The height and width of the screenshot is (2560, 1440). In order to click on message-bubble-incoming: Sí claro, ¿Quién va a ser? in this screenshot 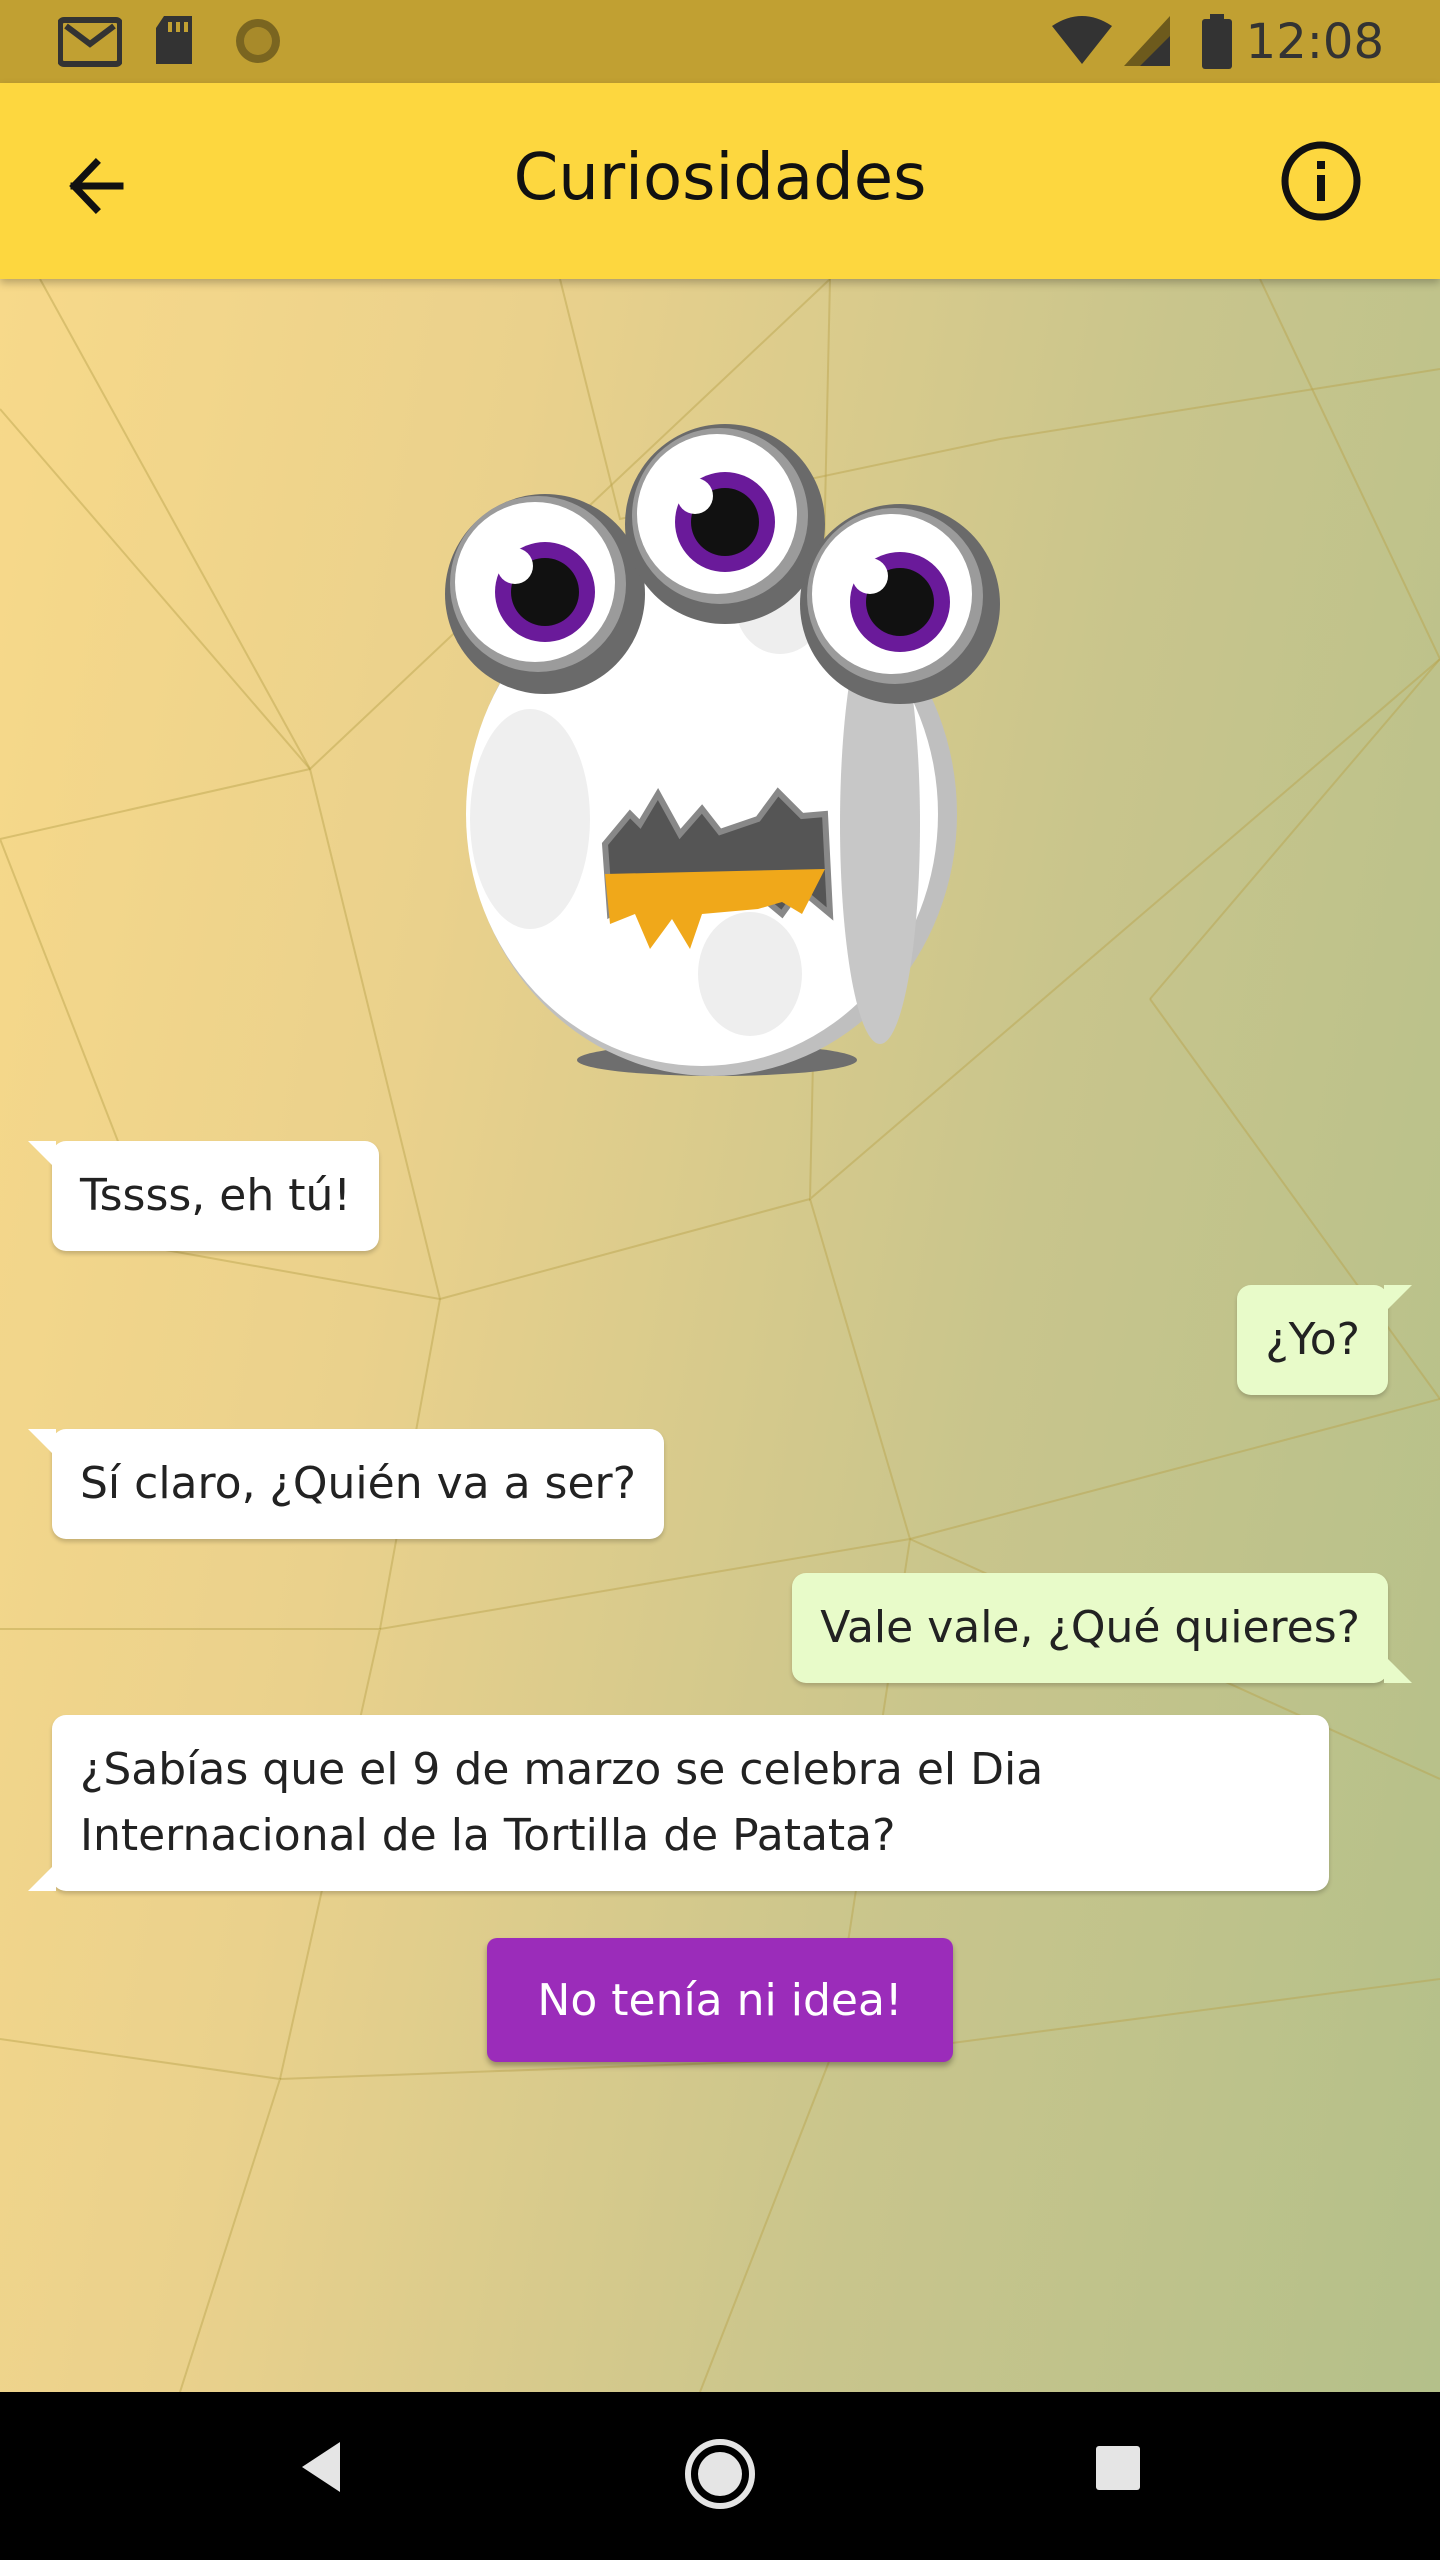, I will do `click(346, 1484)`.